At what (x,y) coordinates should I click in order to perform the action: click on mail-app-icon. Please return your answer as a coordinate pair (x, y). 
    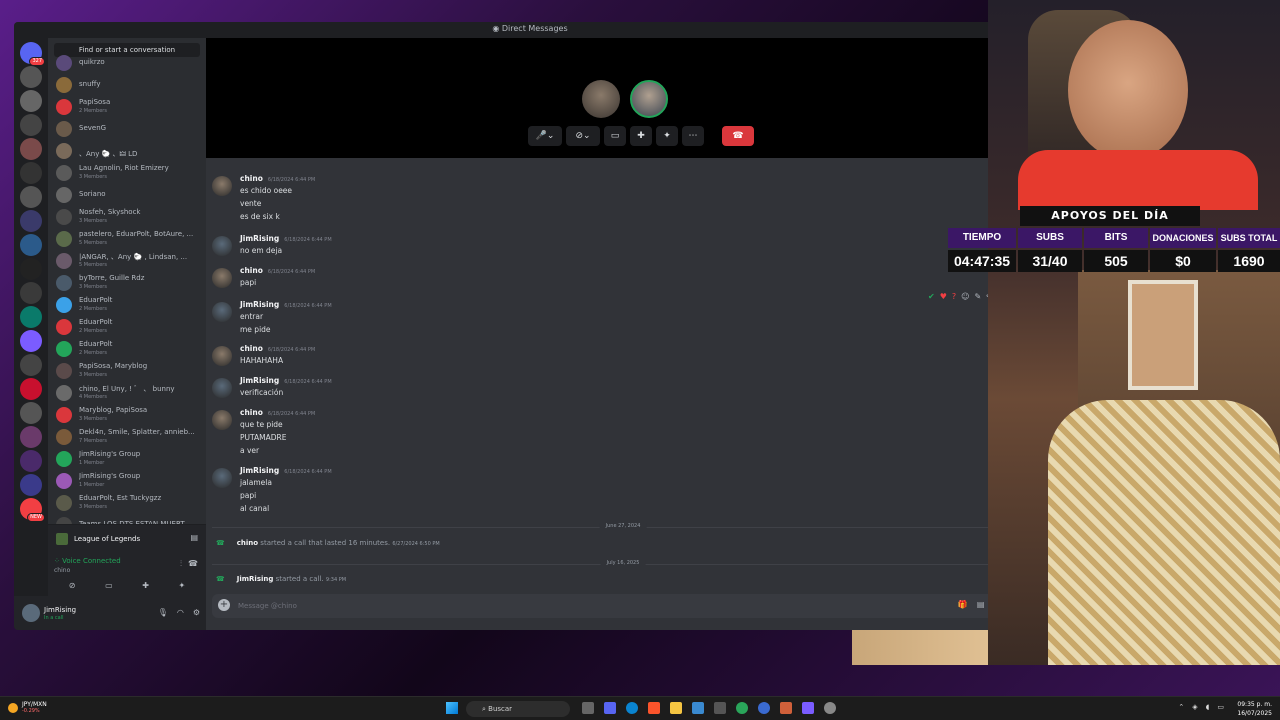
    Looking at the image, I should click on (698, 708).